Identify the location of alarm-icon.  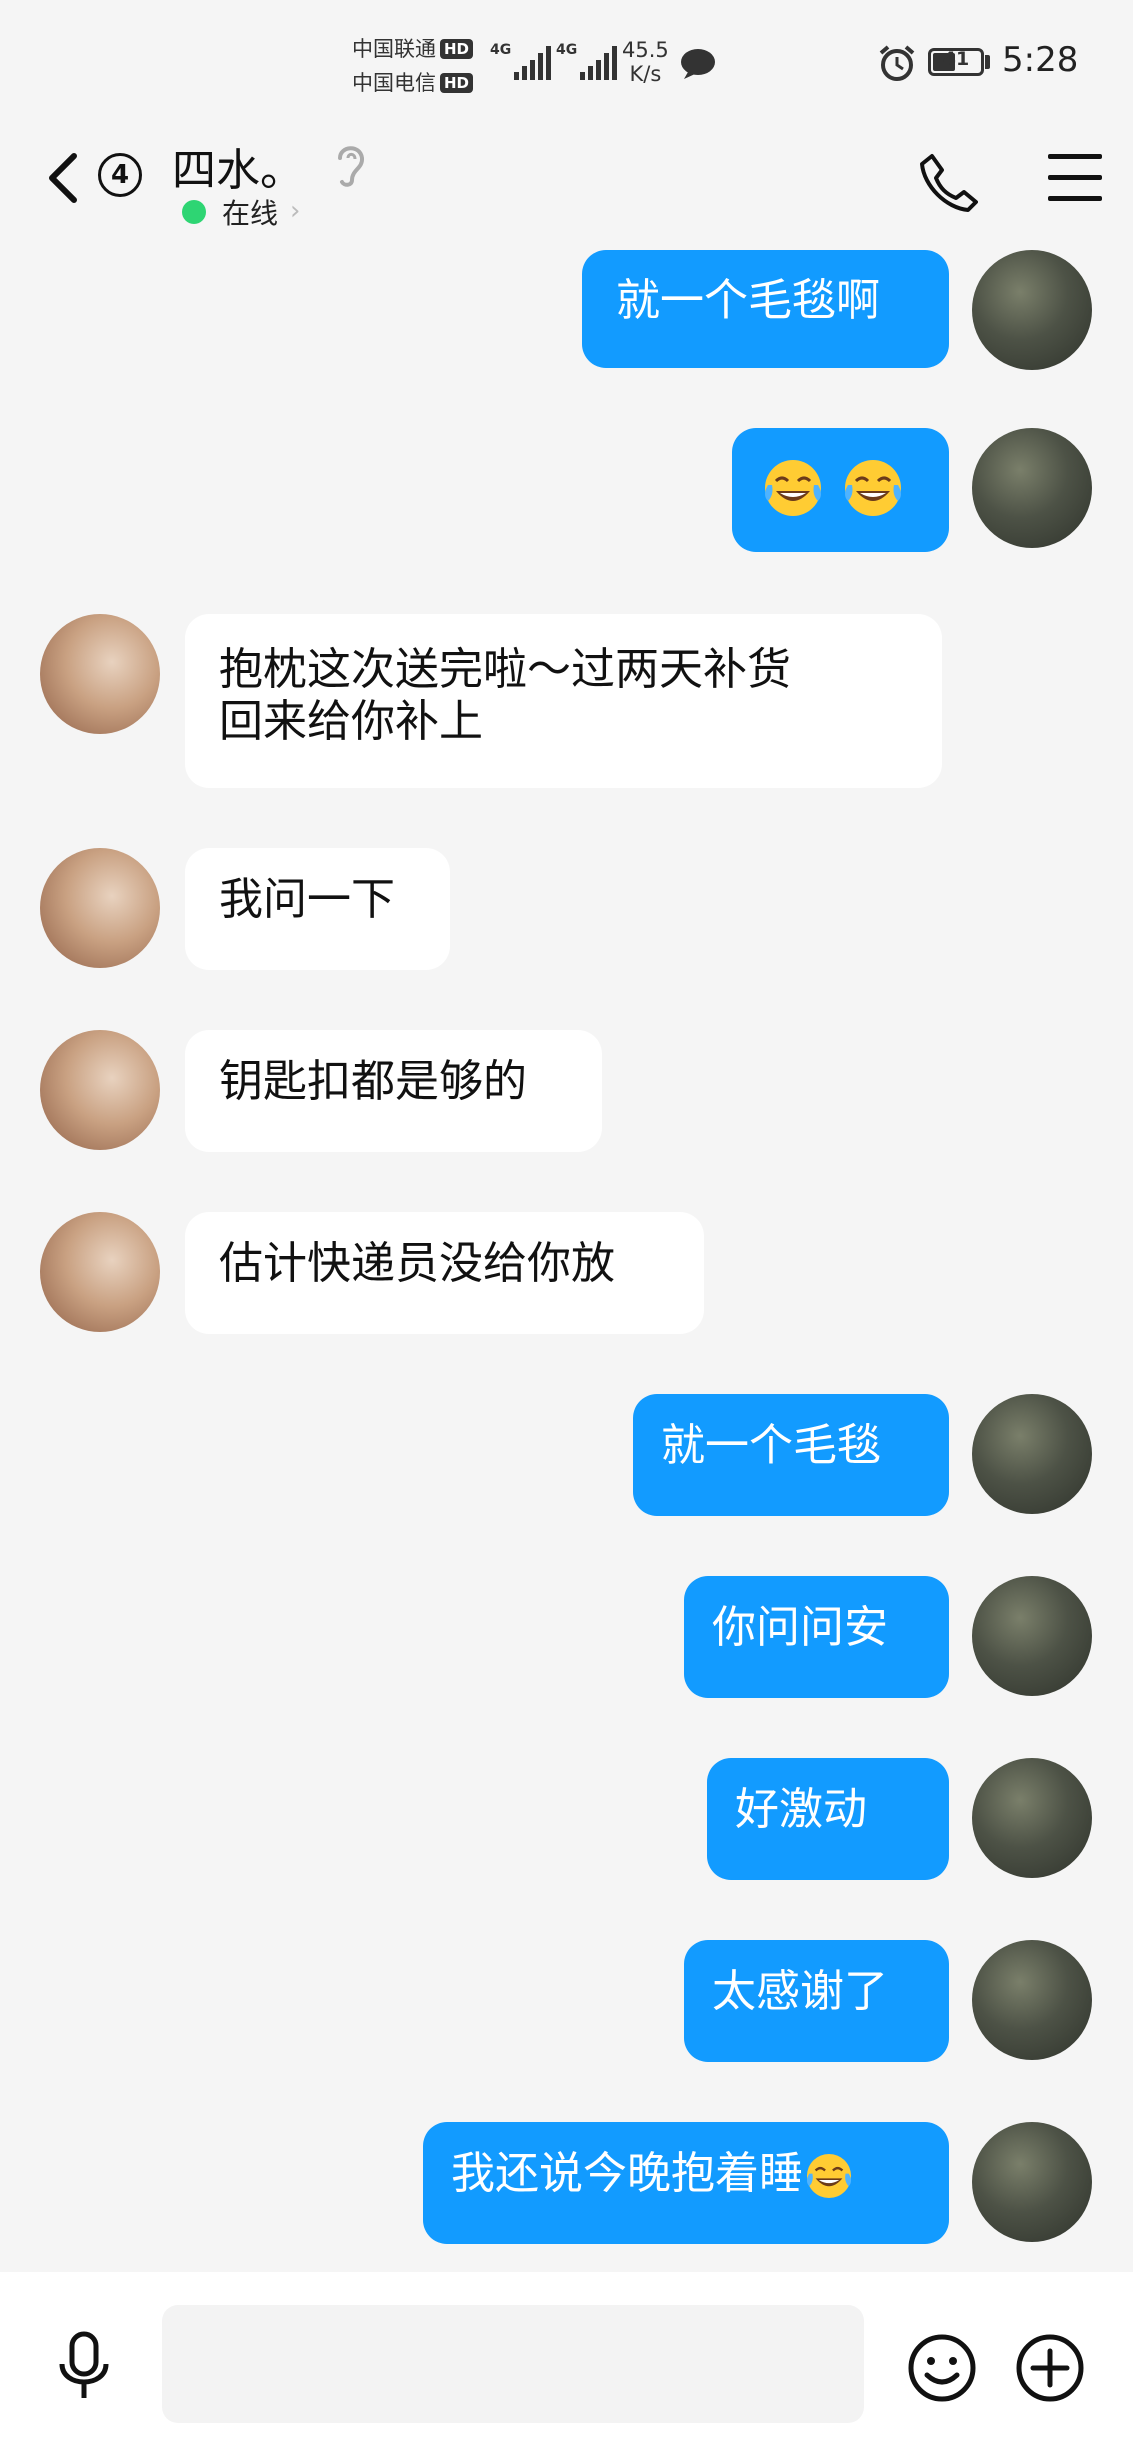
(897, 63).